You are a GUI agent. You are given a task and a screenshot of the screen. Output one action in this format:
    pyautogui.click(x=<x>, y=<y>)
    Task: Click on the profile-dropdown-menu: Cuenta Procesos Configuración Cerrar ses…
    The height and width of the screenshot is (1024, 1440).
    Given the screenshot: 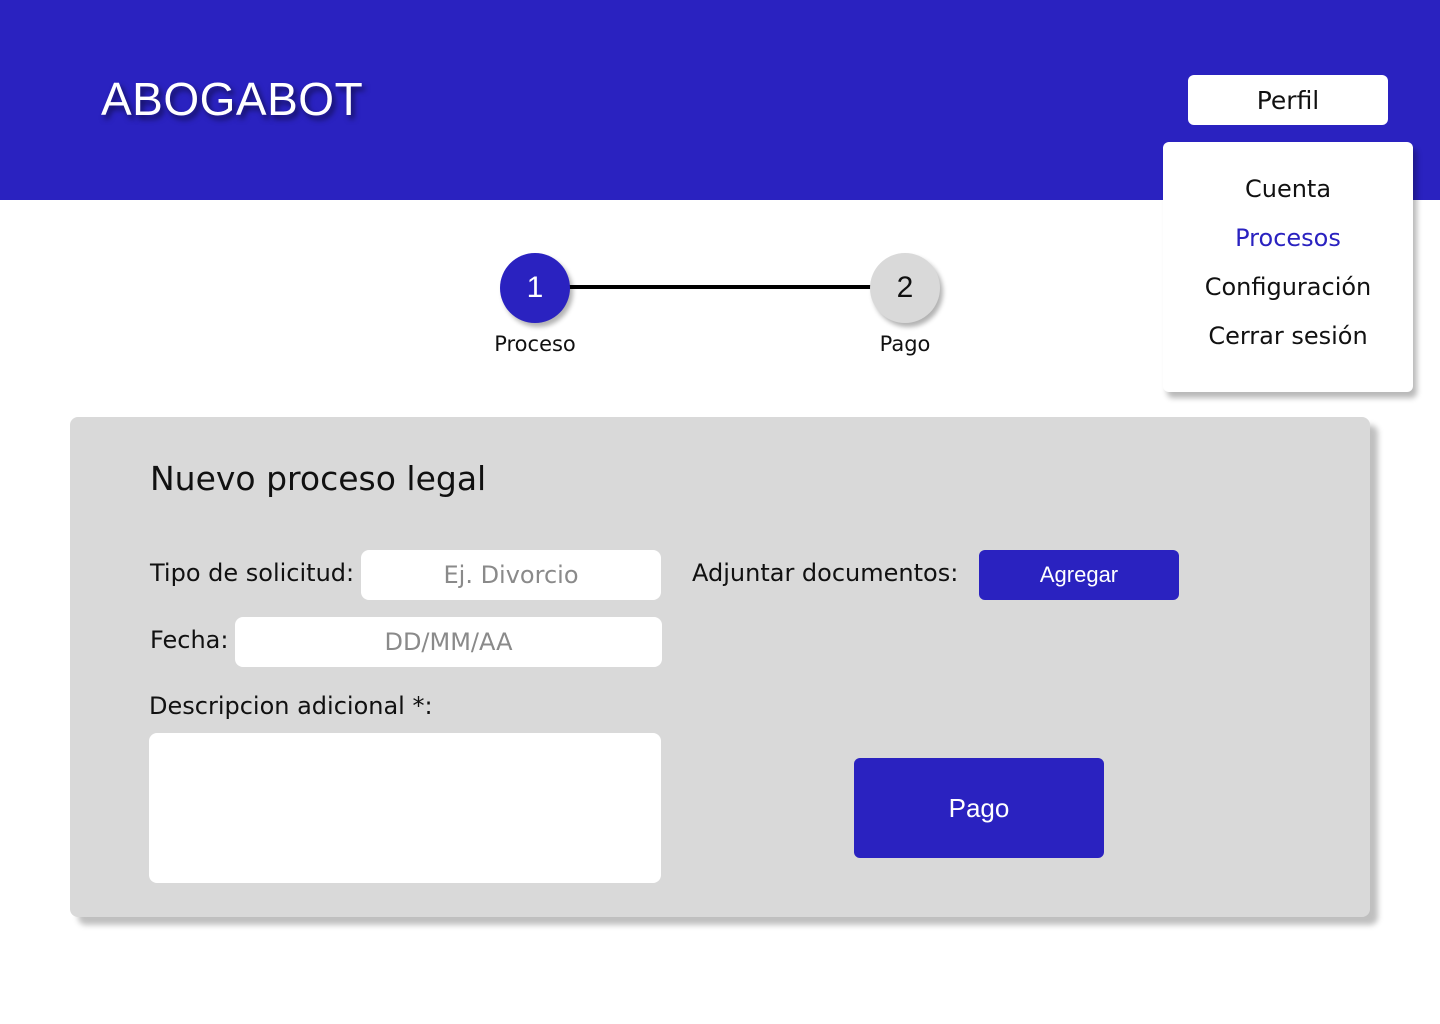 What is the action you would take?
    pyautogui.click(x=1288, y=267)
    